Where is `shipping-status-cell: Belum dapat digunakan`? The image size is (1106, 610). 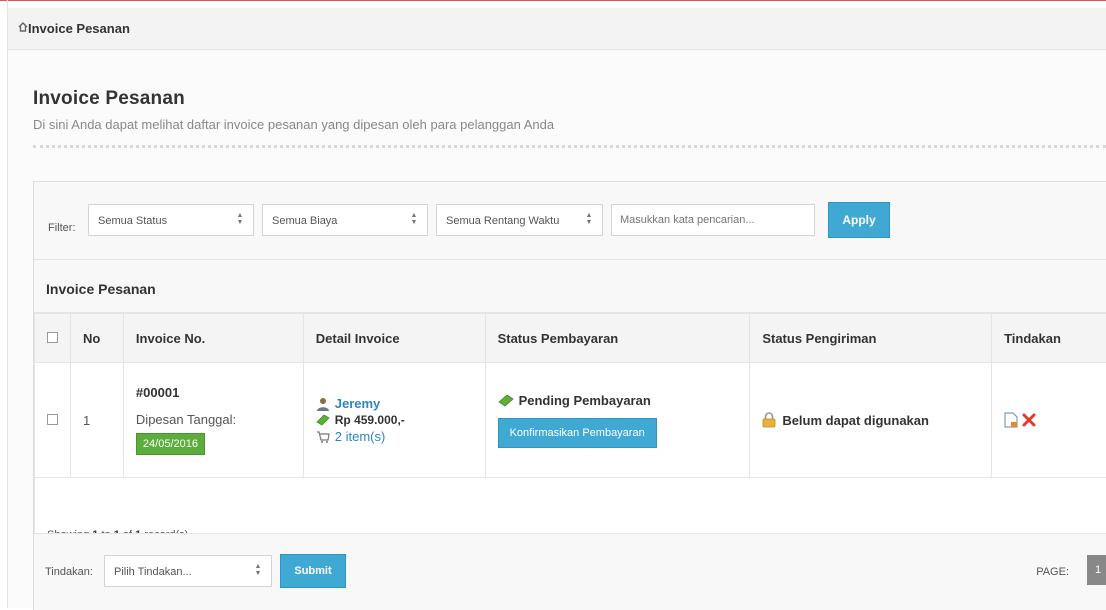 shipping-status-cell: Belum dapat digunakan is located at coordinates (871, 420).